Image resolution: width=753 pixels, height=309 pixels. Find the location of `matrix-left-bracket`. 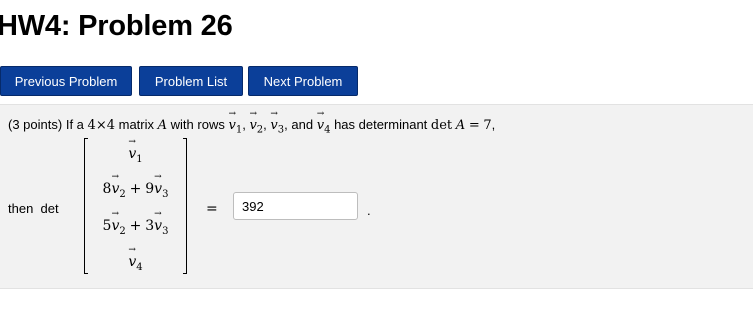

matrix-left-bracket is located at coordinates (86, 206).